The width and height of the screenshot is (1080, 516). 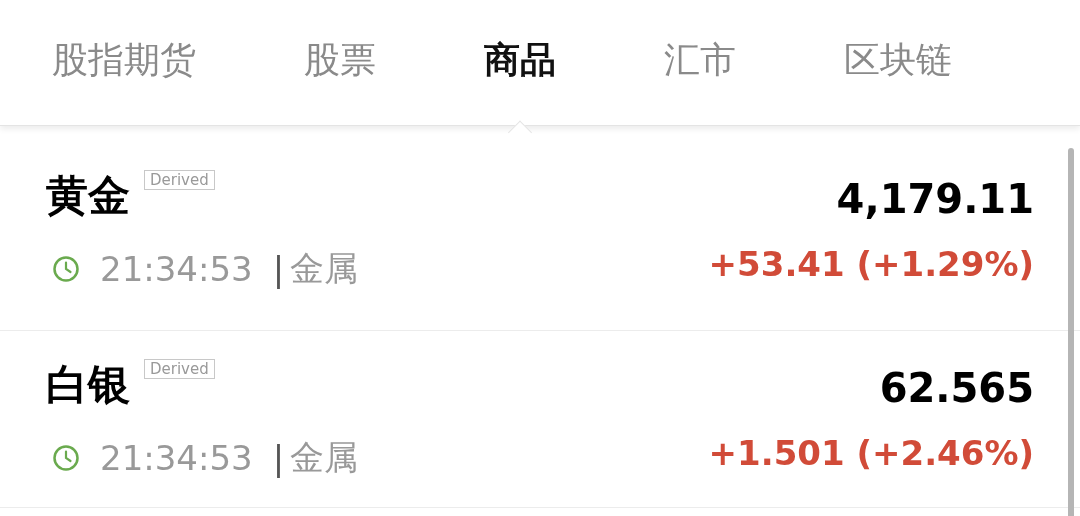 What do you see at coordinates (88, 385) in the screenshot?
I see `commodity-name: 白银` at bounding box center [88, 385].